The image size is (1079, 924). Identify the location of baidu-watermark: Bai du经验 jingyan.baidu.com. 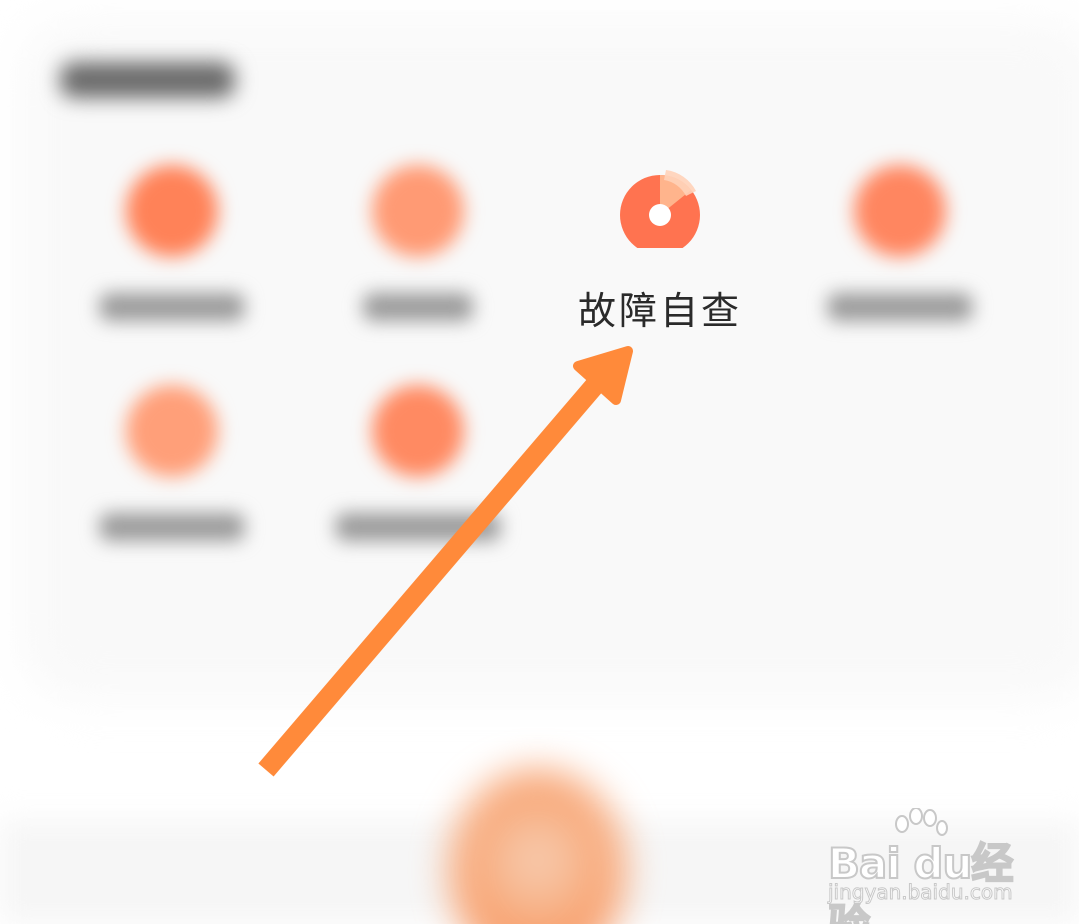
(930, 866).